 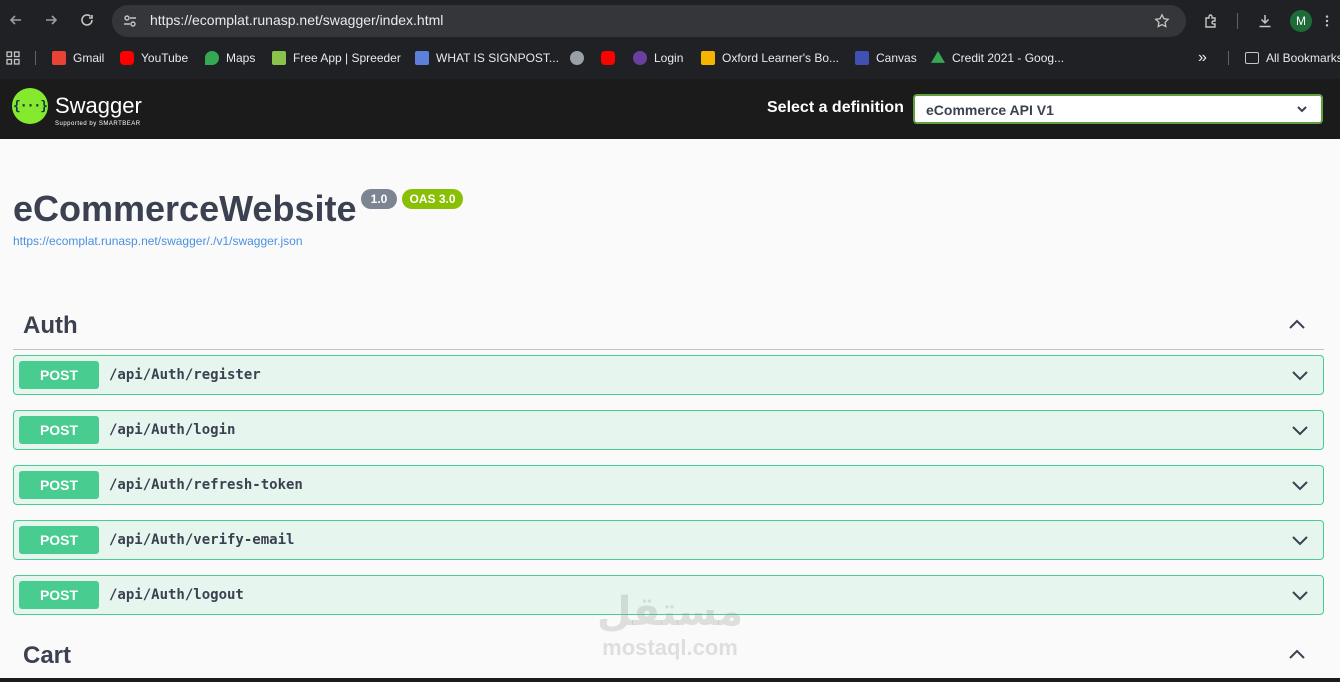 I want to click on swagger-brand: Swagger, so click(x=98, y=106).